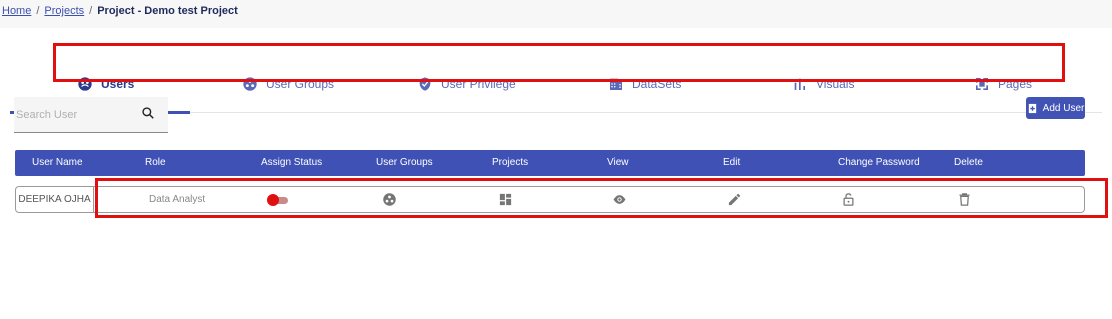  What do you see at coordinates (64, 11) in the screenshot?
I see `breadcrumb-projects-link: Projects` at bounding box center [64, 11].